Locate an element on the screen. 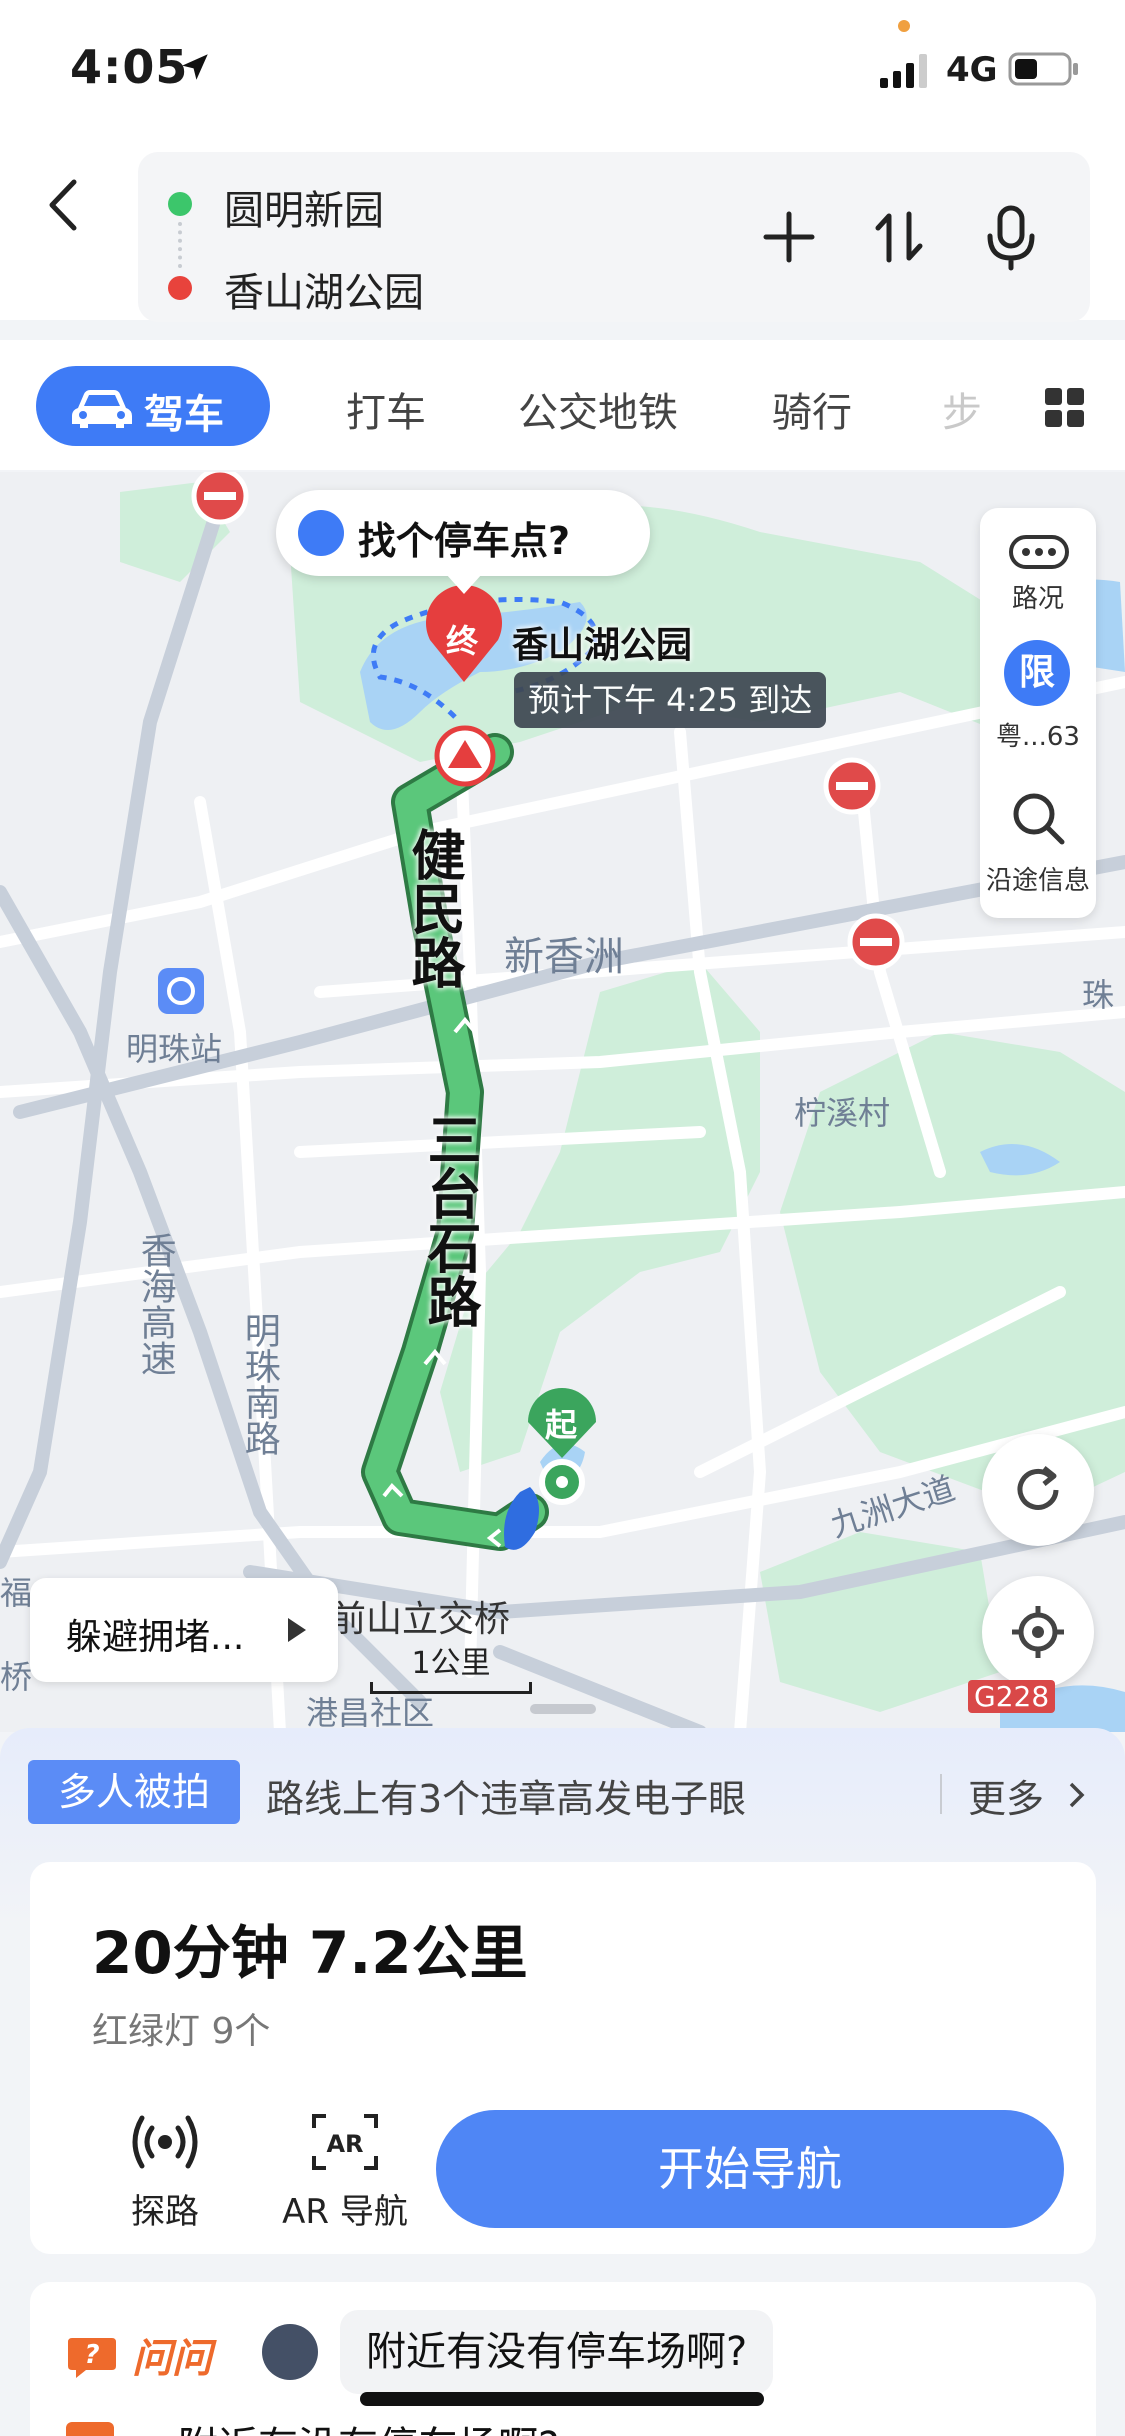 This screenshot has width=1125, height=2436. ask-logo-text: 问问 is located at coordinates (171, 2359).